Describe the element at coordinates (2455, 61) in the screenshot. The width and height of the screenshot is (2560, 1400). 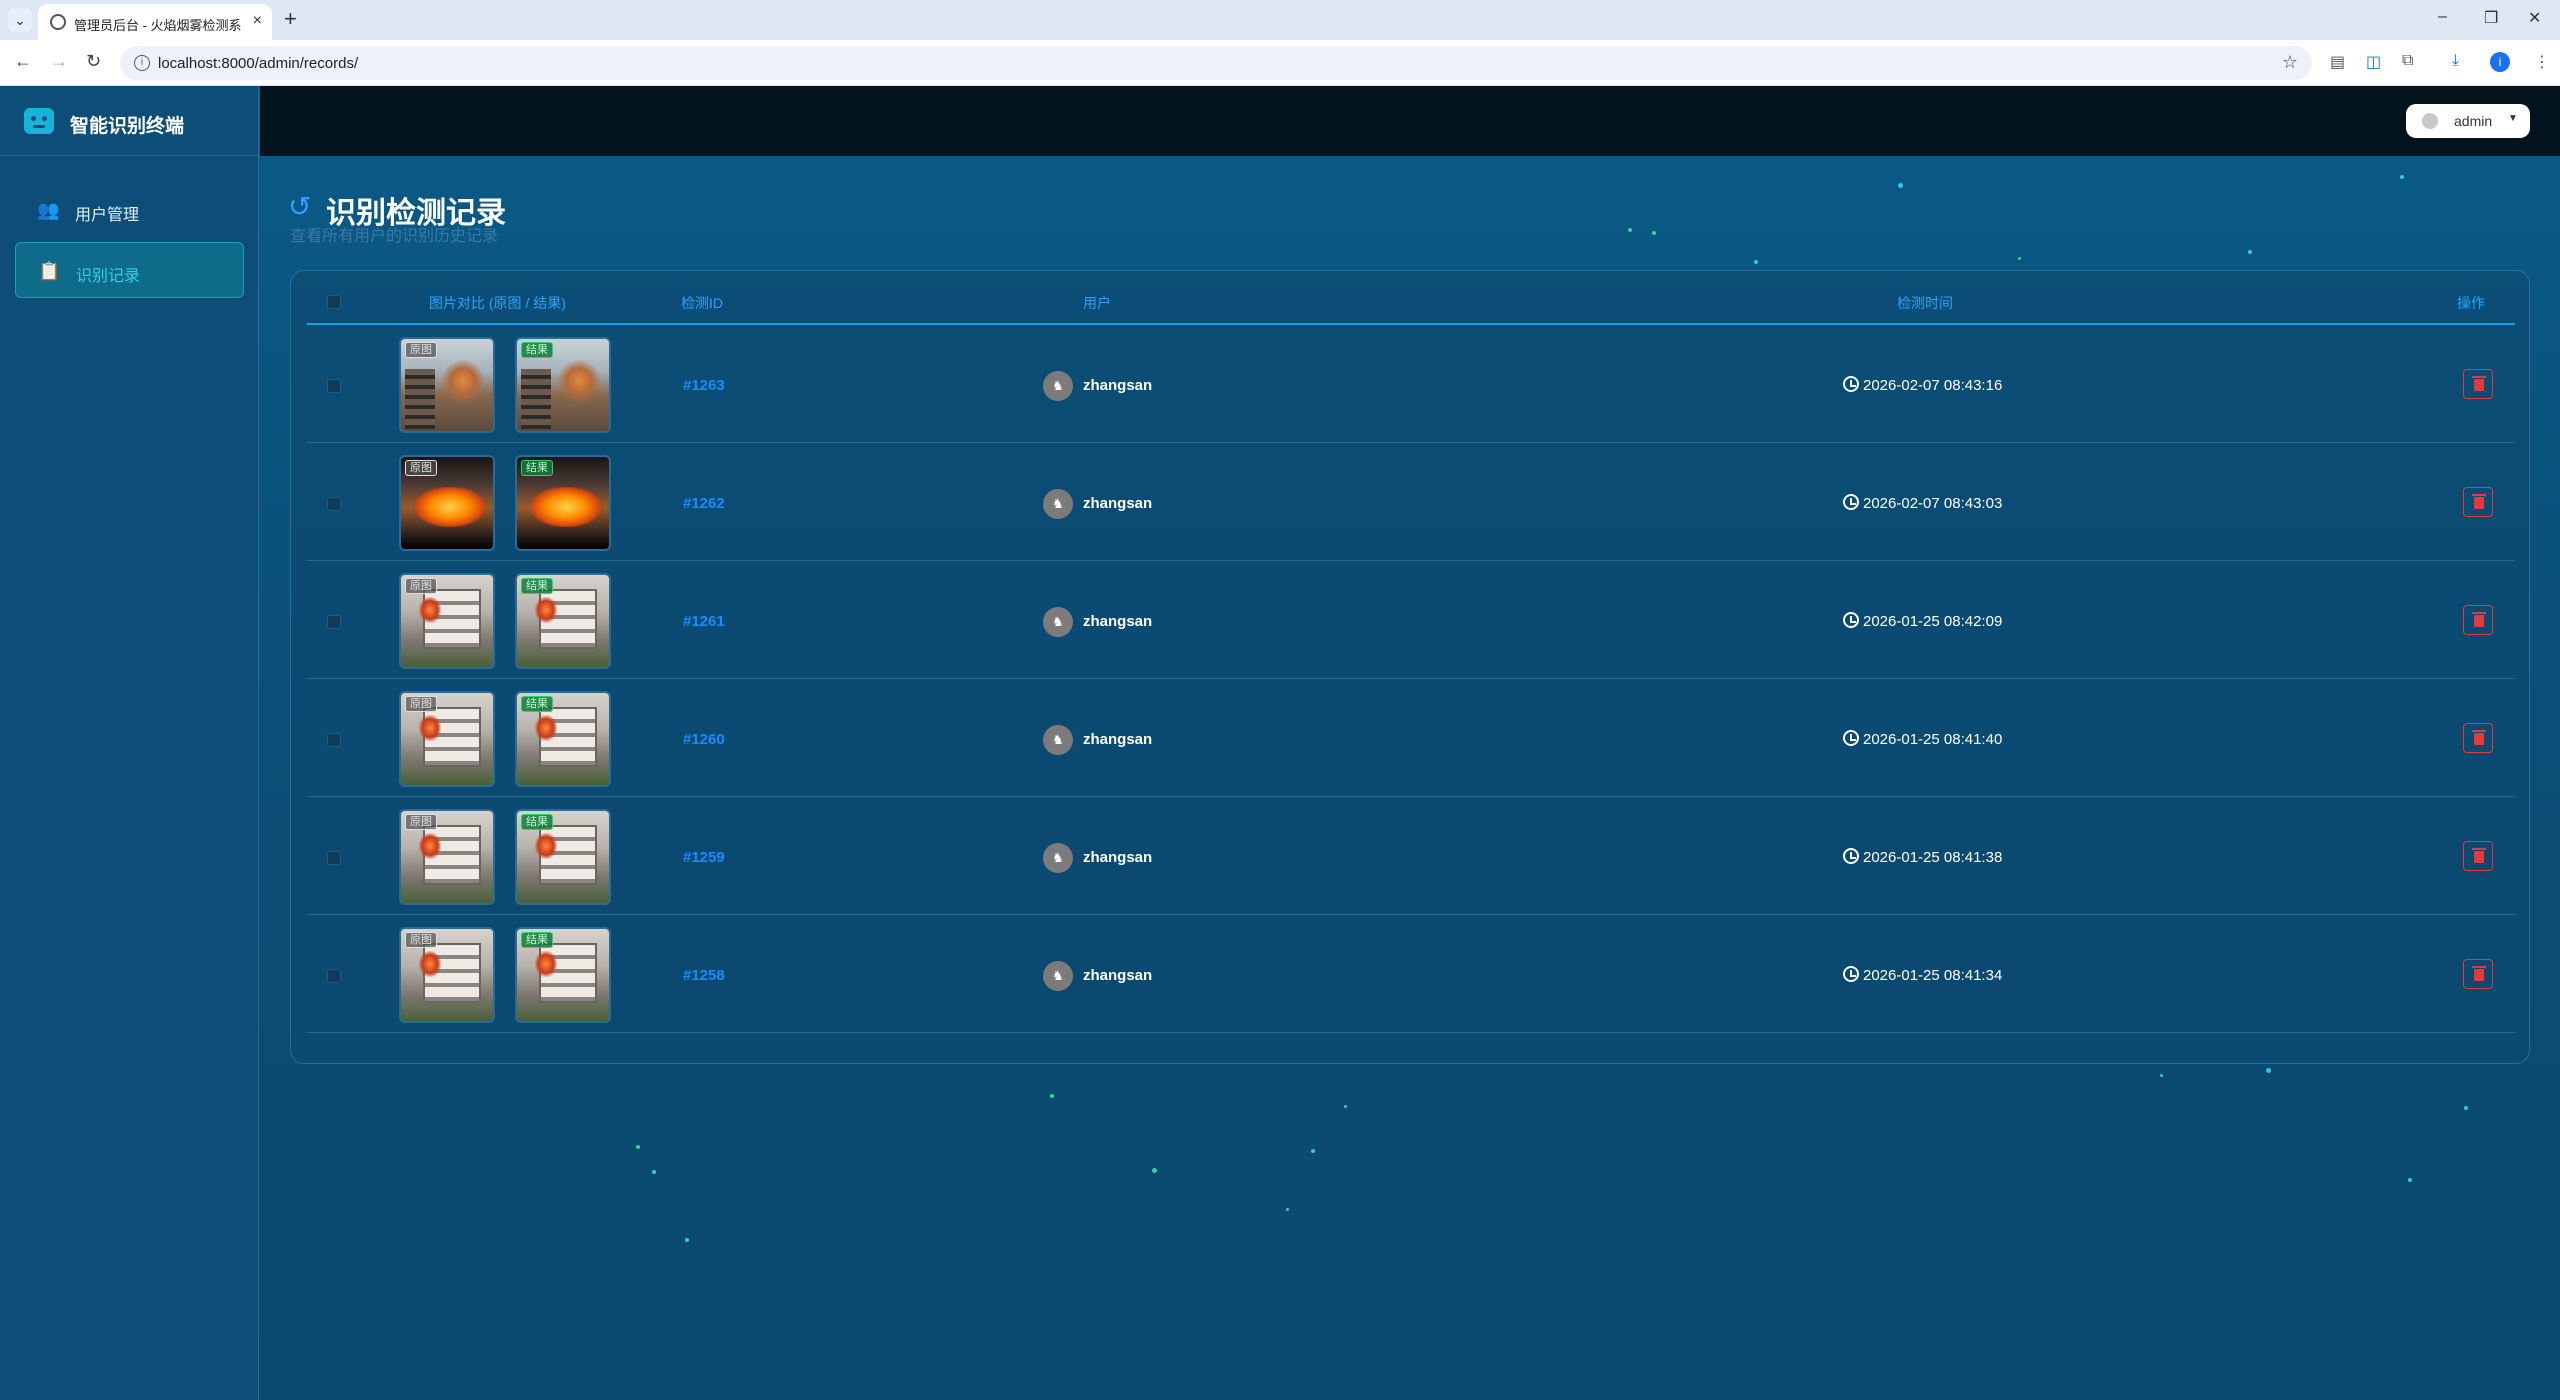
I see `download-icon: ⤓` at that location.